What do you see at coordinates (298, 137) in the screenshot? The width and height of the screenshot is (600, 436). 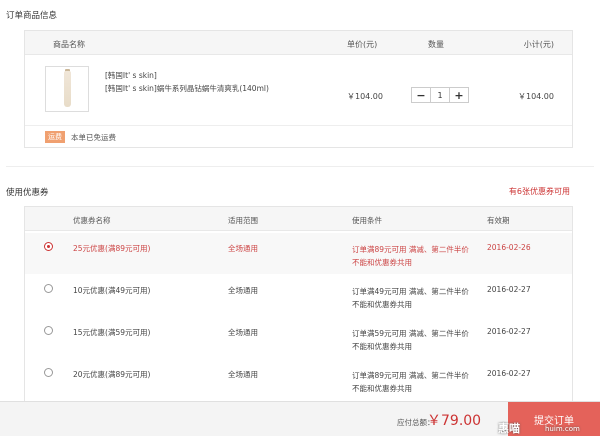 I see `shipping-row: 运费 本单已免运费` at bounding box center [298, 137].